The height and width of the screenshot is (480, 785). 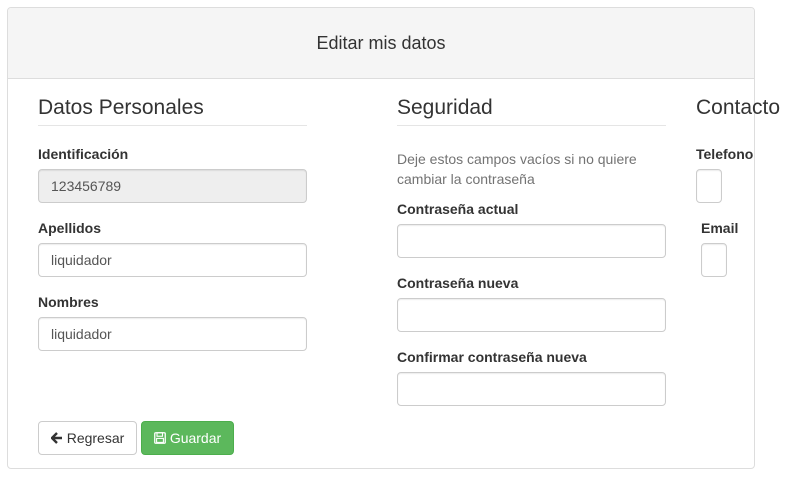 What do you see at coordinates (517, 159) in the screenshot?
I see `help-line-1: Deje estos campos vacíos si no quiere` at bounding box center [517, 159].